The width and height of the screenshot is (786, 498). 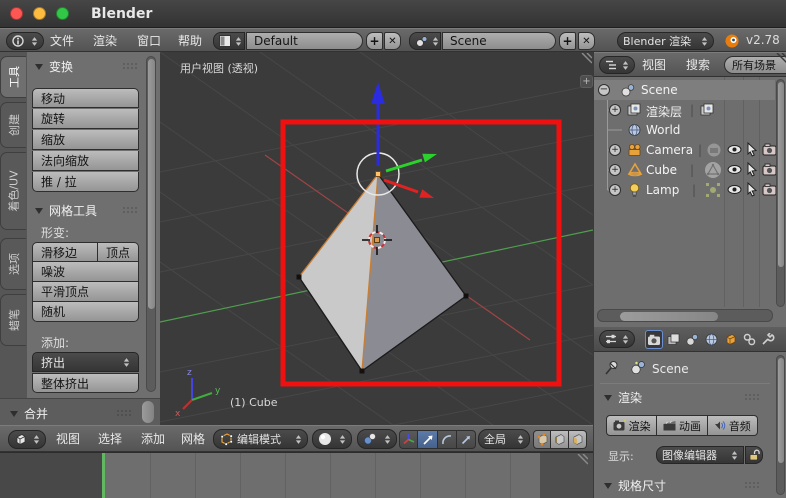 I want to click on mesh-data-icon, so click(x=713, y=170).